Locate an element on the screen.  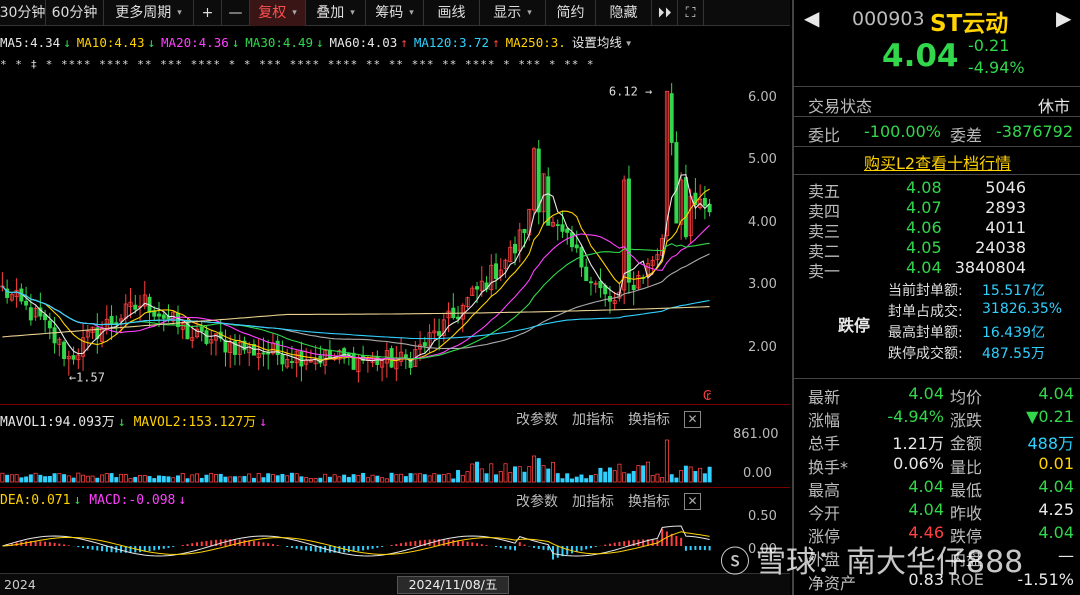
quote-stat-row: 今开 4.04 昨收 4.25 is located at coordinates (937, 511).